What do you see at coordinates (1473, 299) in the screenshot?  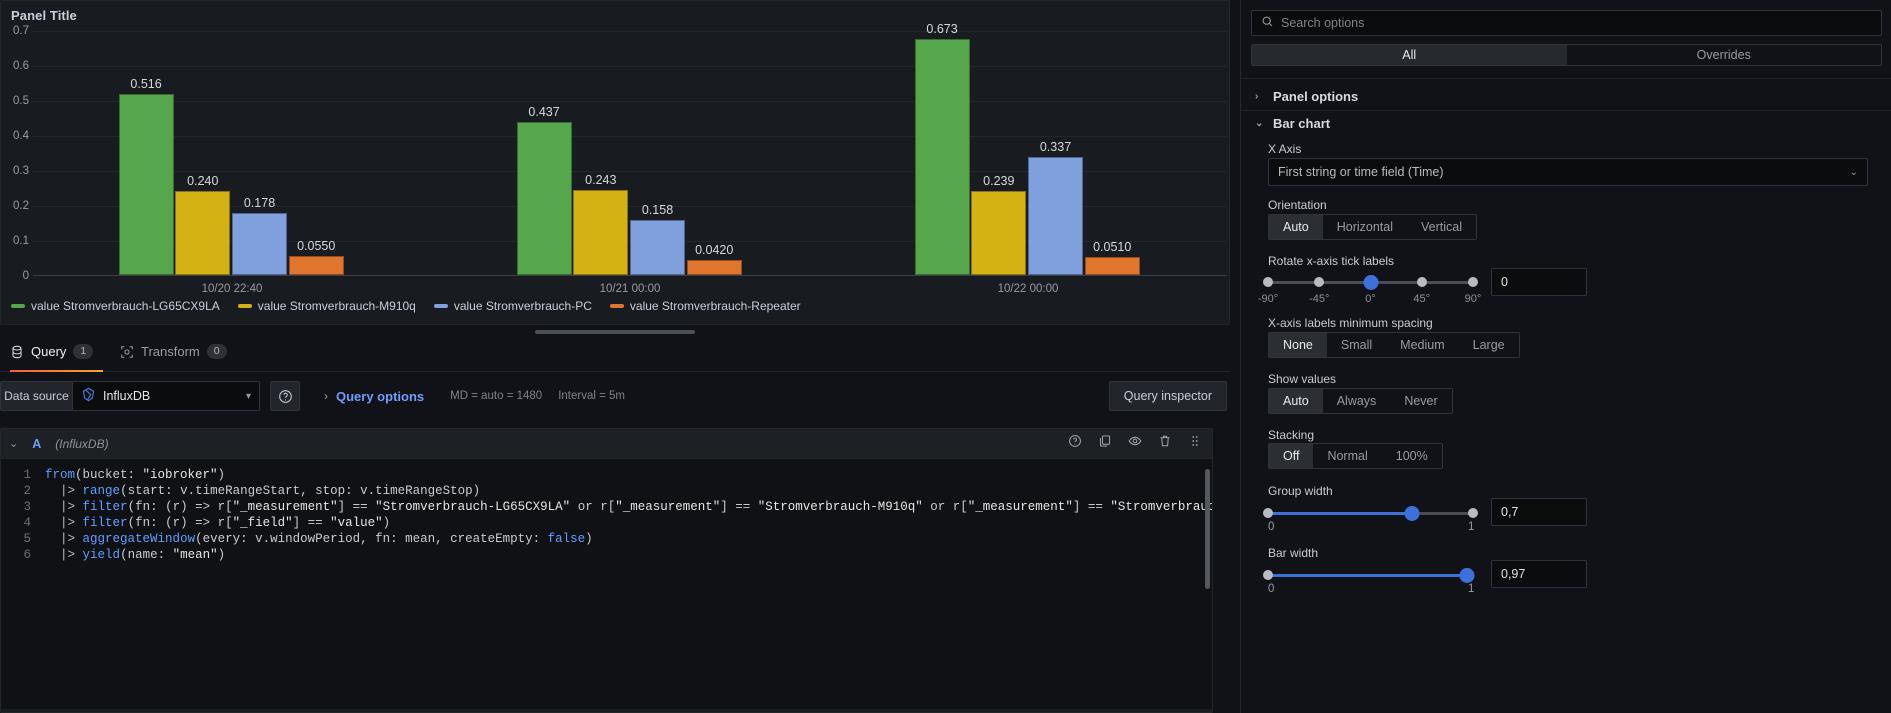 I see `slider-tick-90: 90°` at bounding box center [1473, 299].